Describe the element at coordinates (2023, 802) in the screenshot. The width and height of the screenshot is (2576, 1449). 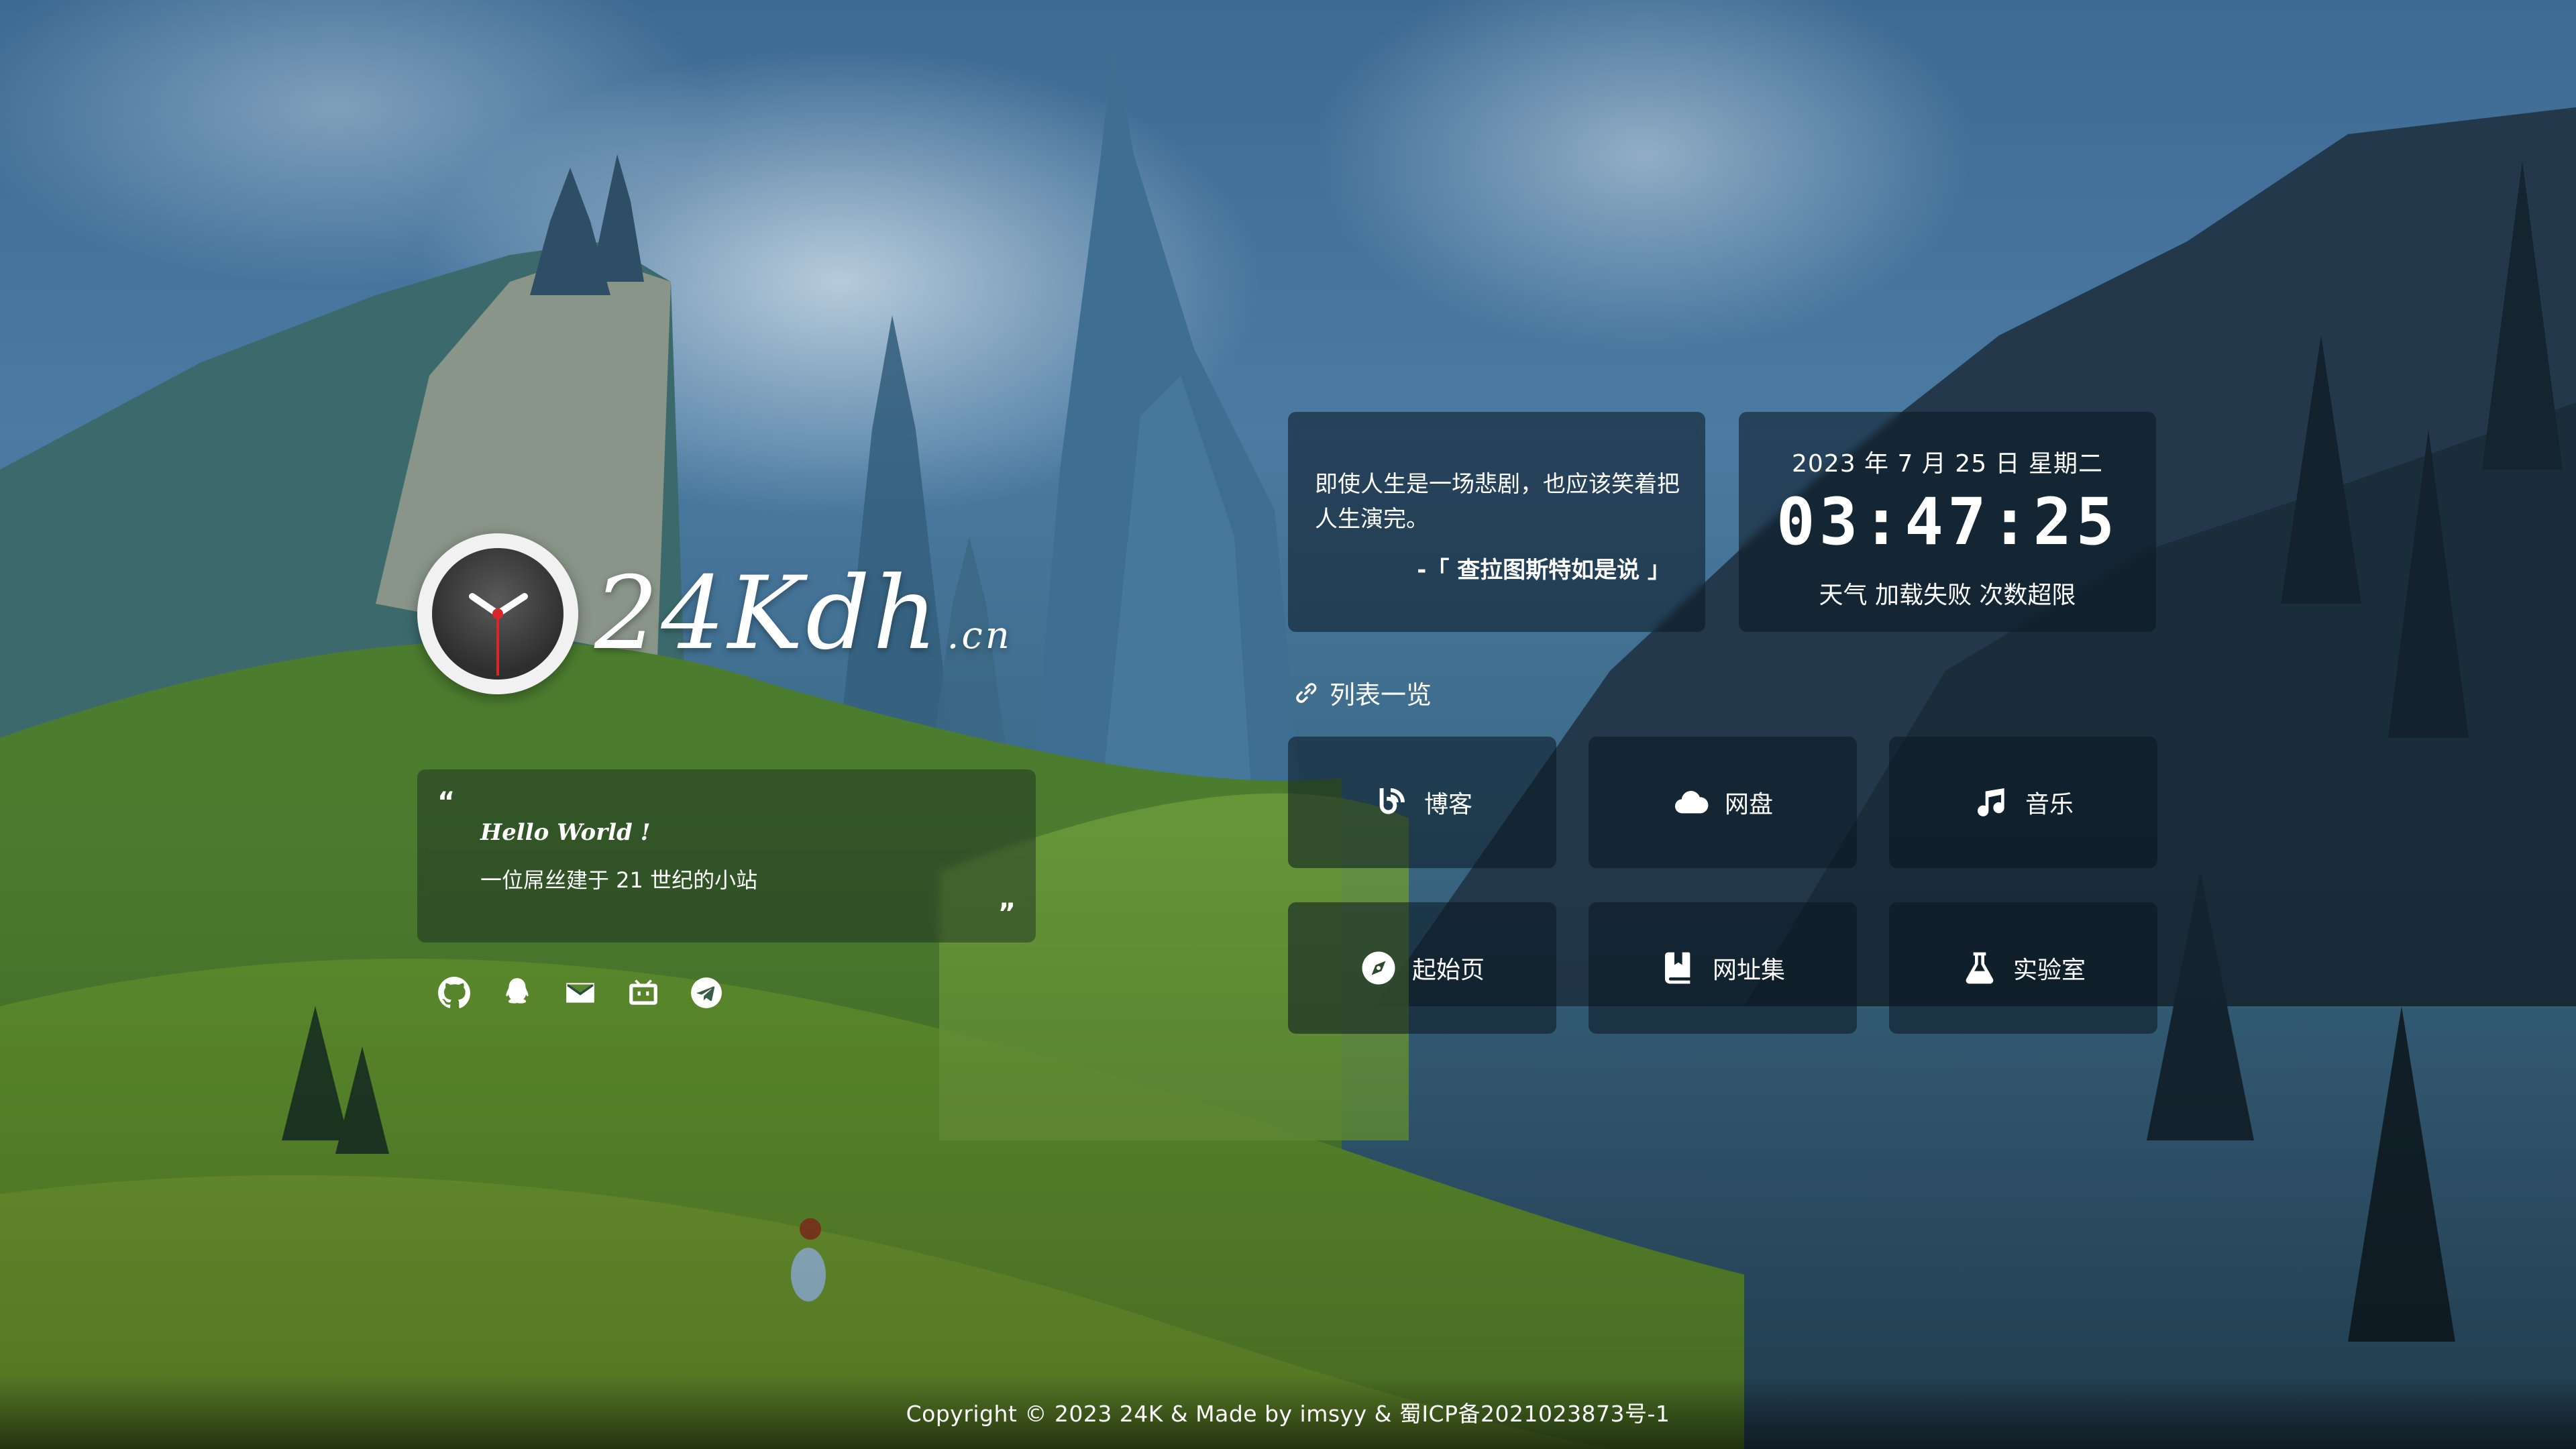
I see `tile-music: 音乐` at that location.